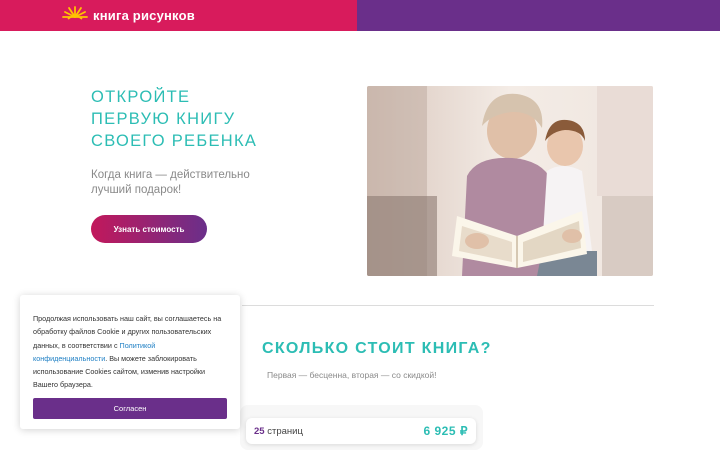 The image size is (720, 450). I want to click on pricing-subtitle: Первая — бесценна, вторая — со скидкой!, so click(352, 375).